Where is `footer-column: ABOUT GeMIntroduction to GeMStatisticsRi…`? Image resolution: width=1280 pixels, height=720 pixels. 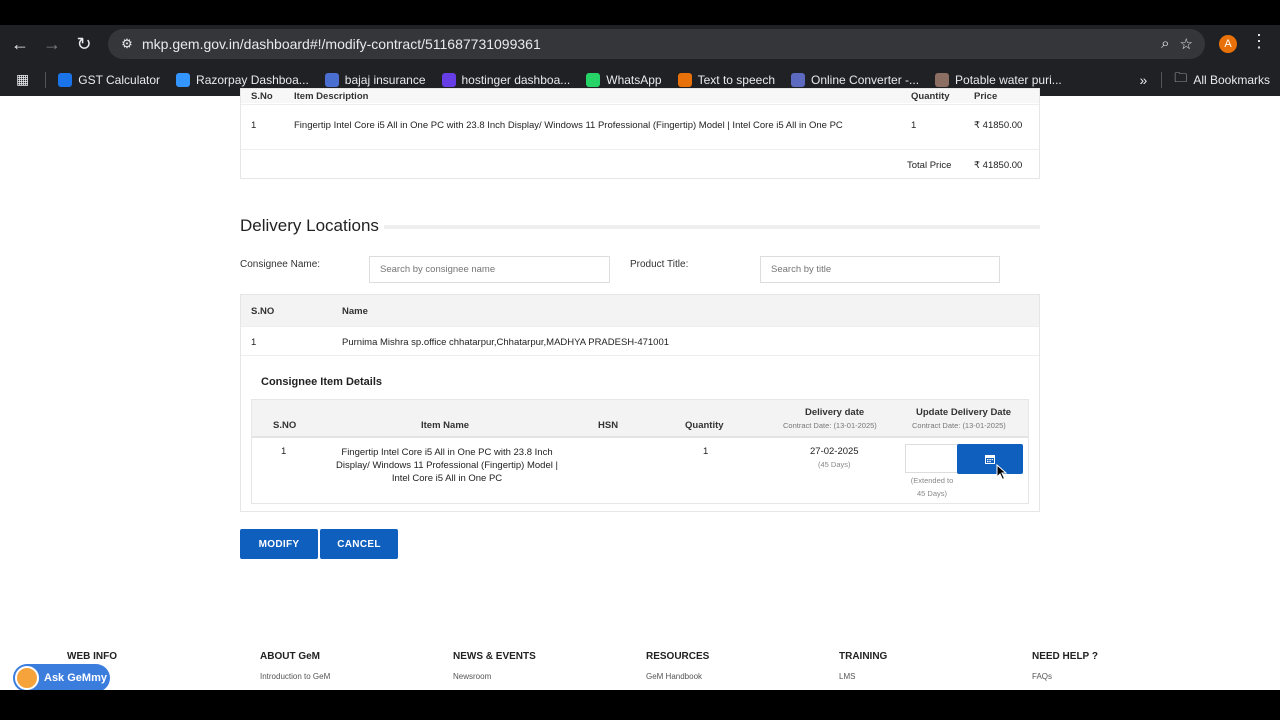 footer-column: ABOUT GeMIntroduction to GeMStatisticsRi… is located at coordinates (295, 670).